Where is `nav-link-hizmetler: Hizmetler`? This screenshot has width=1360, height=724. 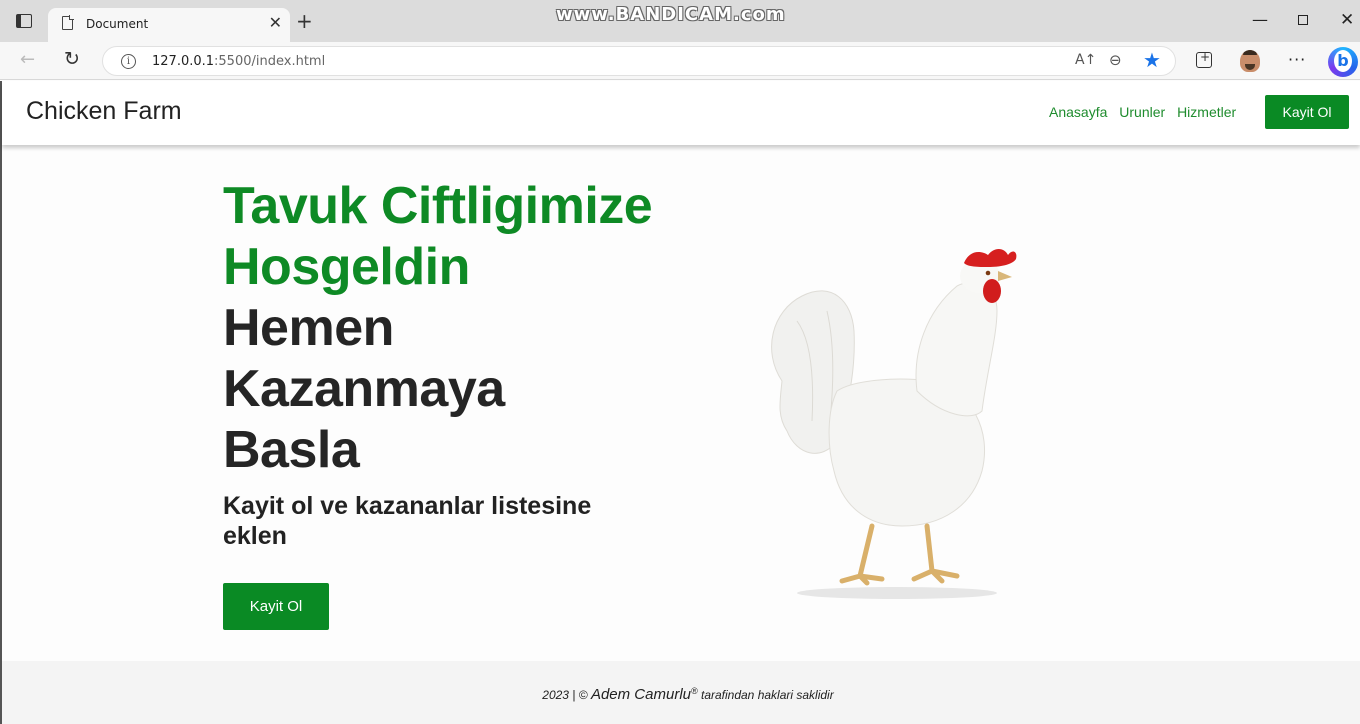
nav-link-hizmetler: Hizmetler is located at coordinates (1206, 112).